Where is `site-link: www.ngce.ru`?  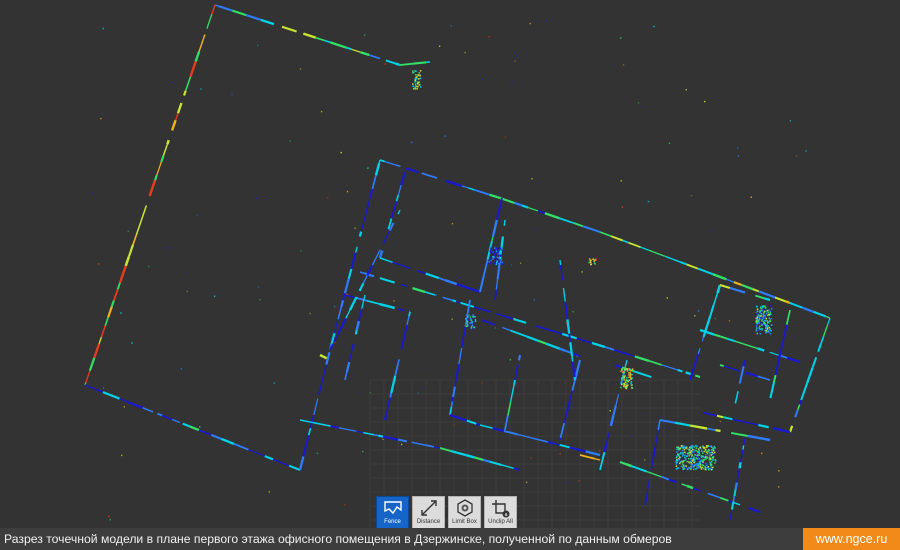 site-link: www.ngce.ru is located at coordinates (851, 539).